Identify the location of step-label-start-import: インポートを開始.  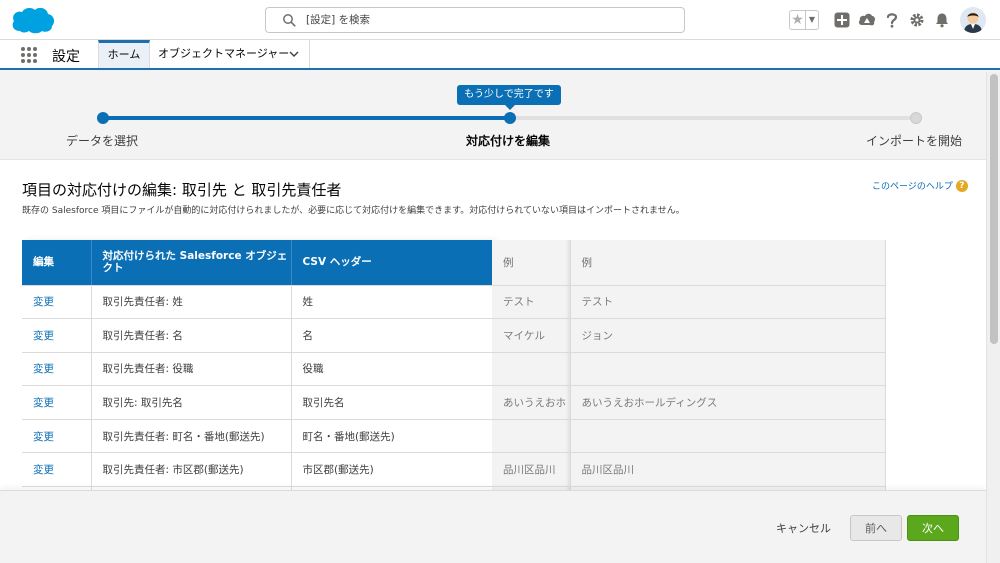
(914, 141).